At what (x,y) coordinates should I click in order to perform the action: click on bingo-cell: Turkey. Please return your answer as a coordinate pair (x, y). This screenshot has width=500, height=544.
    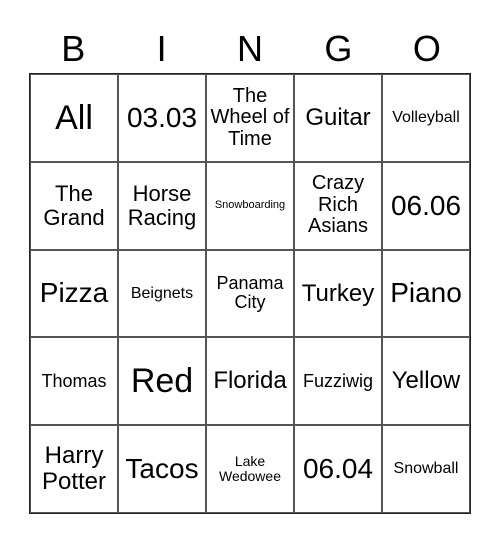
    Looking at the image, I should click on (338, 293).